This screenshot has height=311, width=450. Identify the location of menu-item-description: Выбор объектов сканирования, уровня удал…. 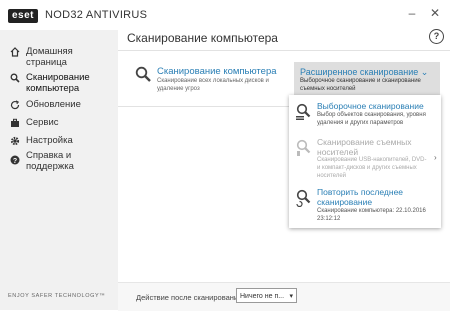
(371, 119).